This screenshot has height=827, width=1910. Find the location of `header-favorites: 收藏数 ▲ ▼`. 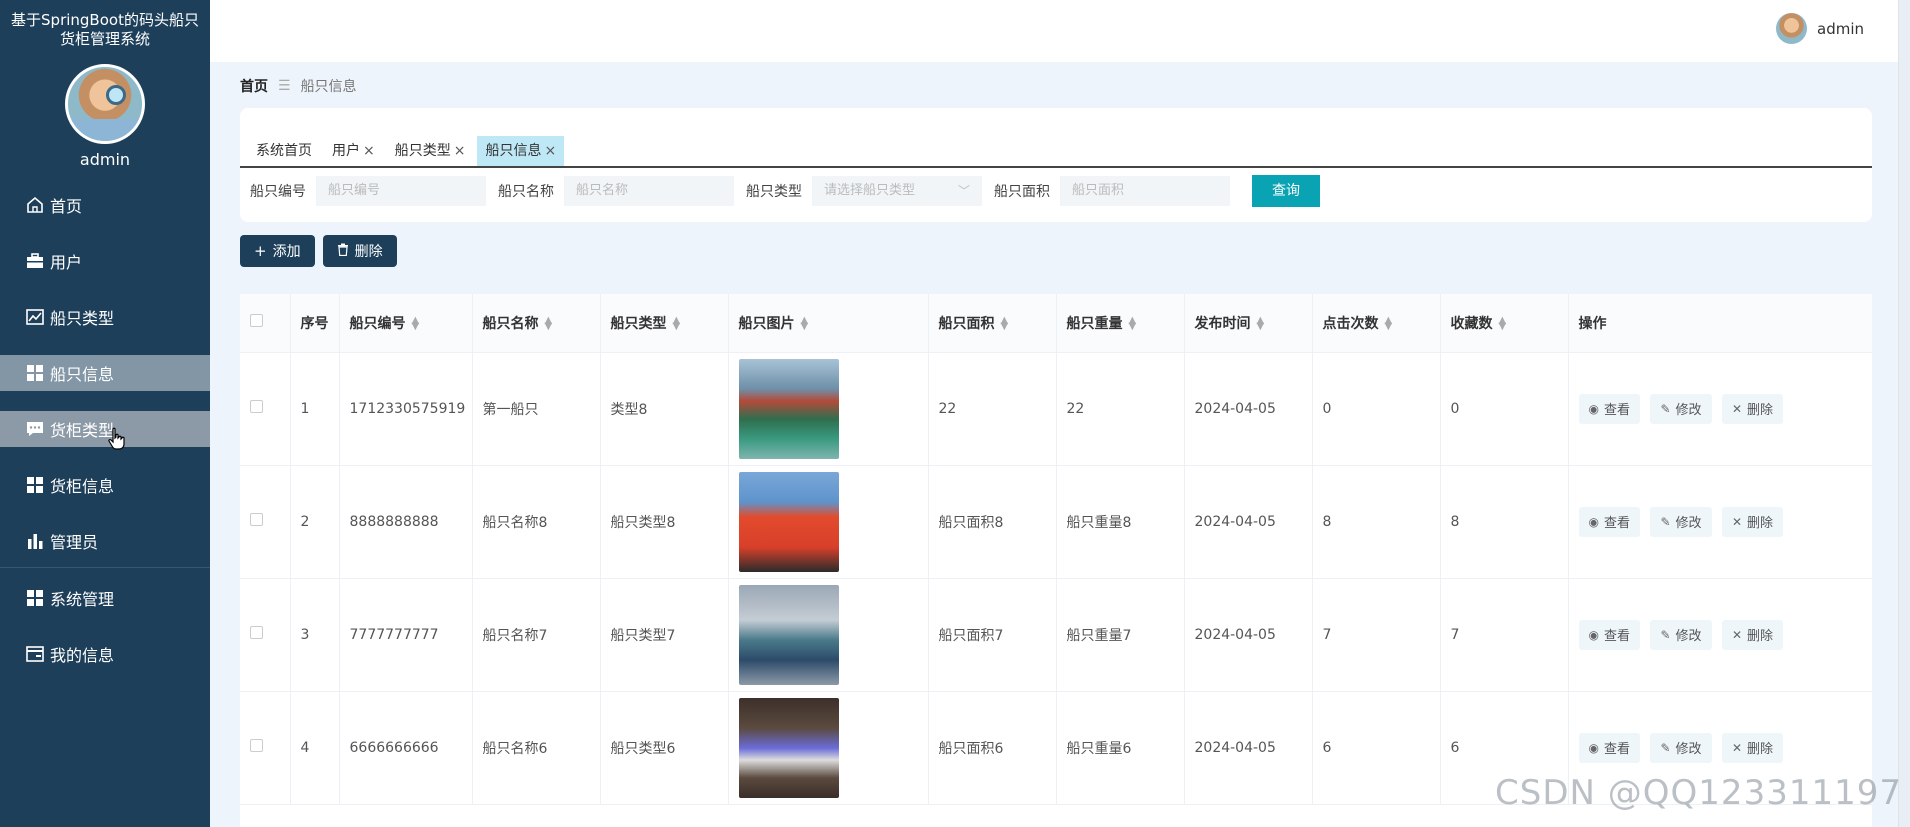

header-favorites: 收藏数 ▲ ▼ is located at coordinates (1504, 323).